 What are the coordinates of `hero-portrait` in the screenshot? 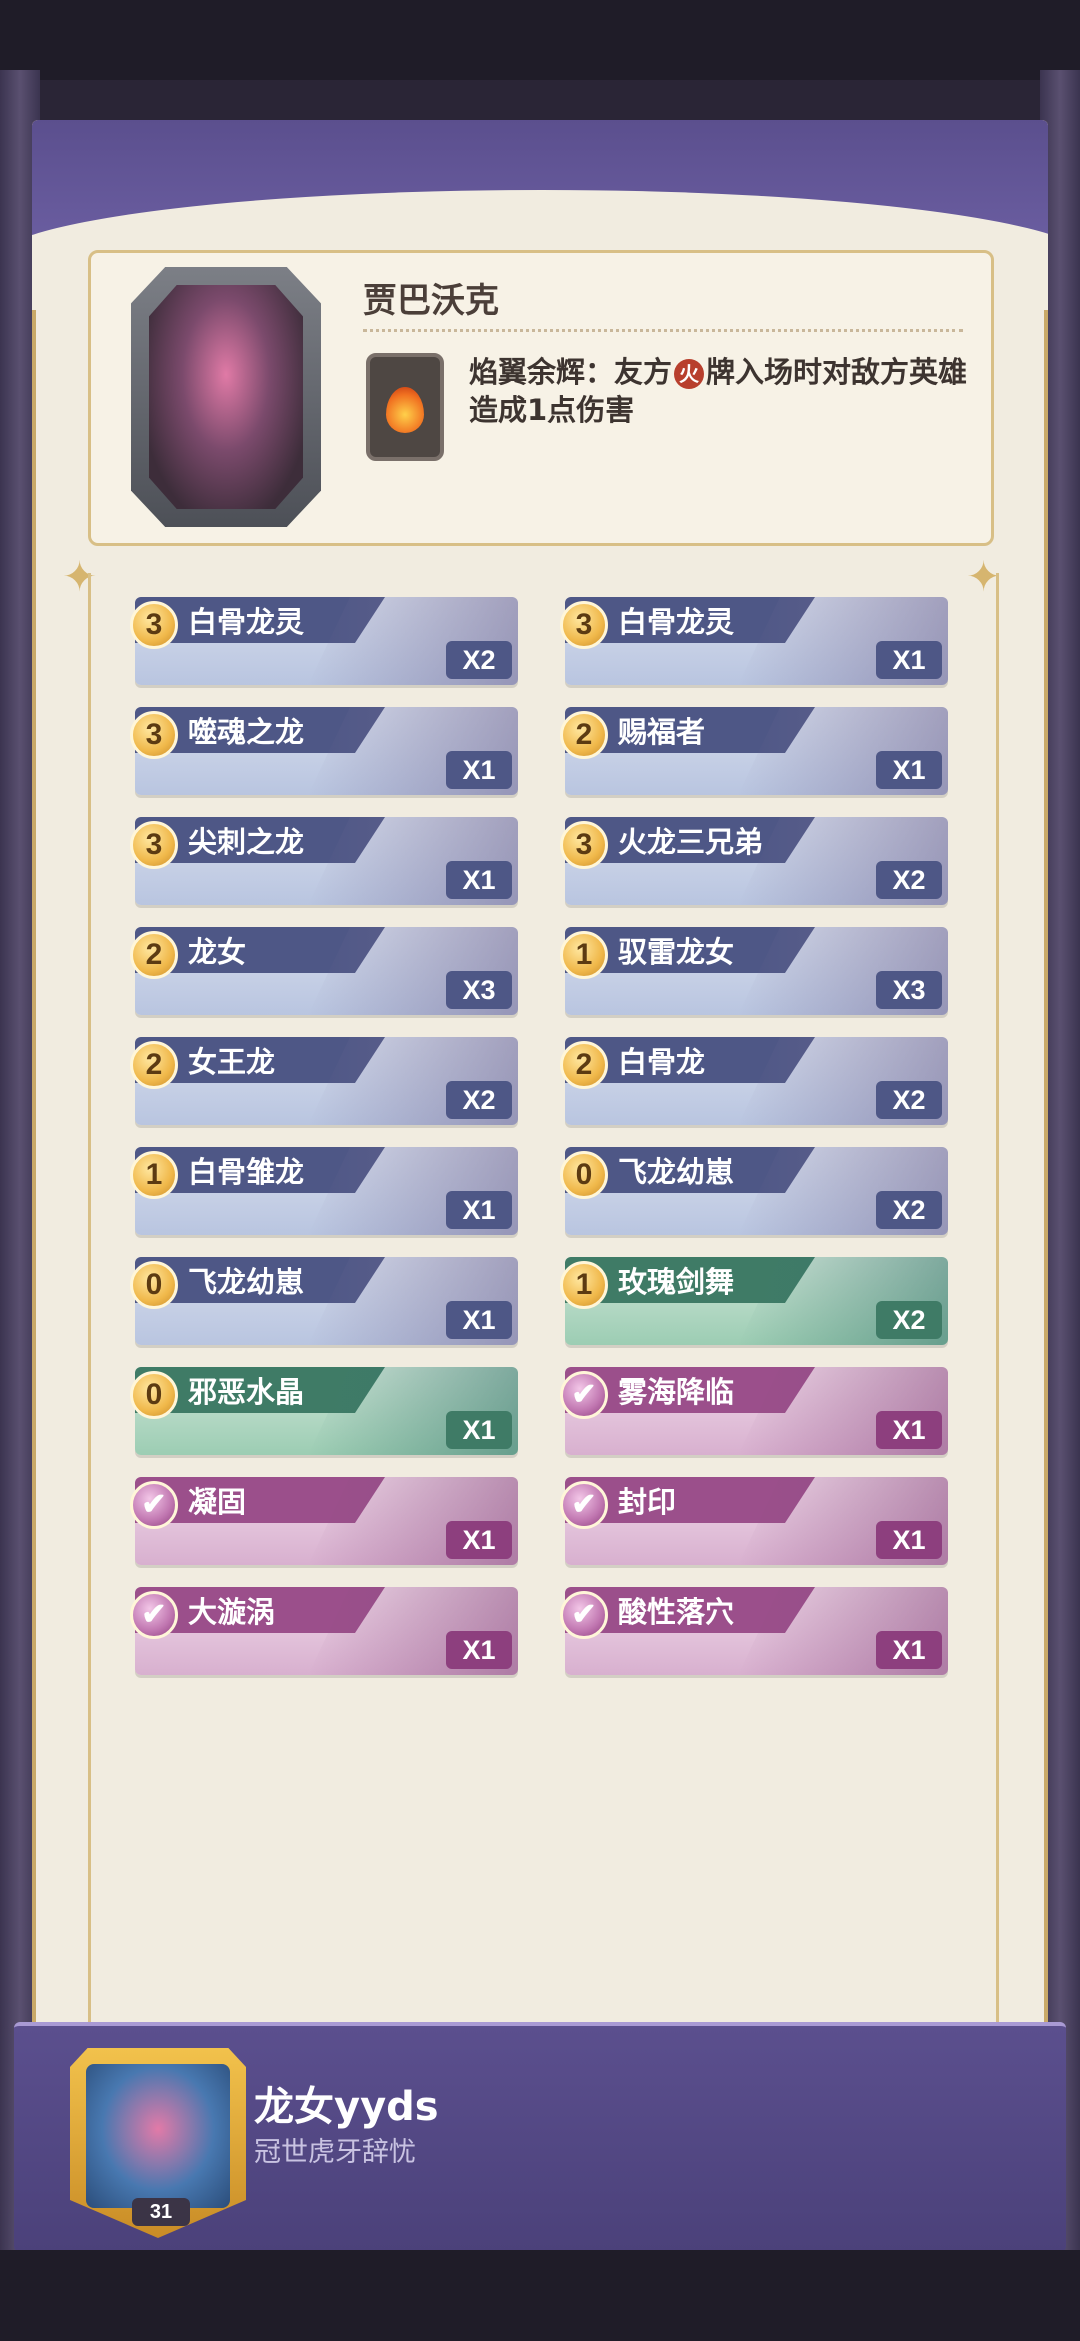 It's located at (226, 397).